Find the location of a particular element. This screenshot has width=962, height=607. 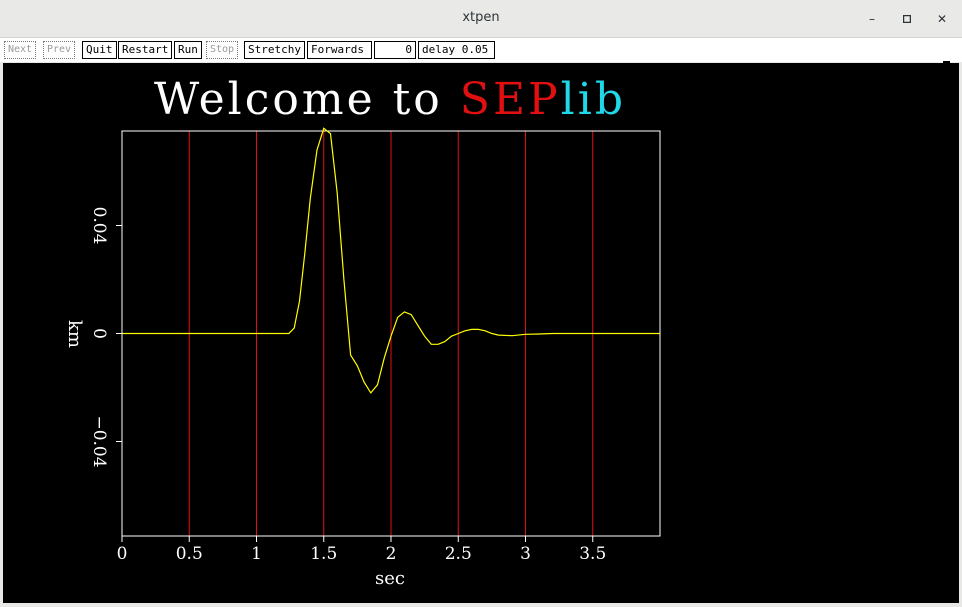

stop-button: Stop is located at coordinates (222, 50).